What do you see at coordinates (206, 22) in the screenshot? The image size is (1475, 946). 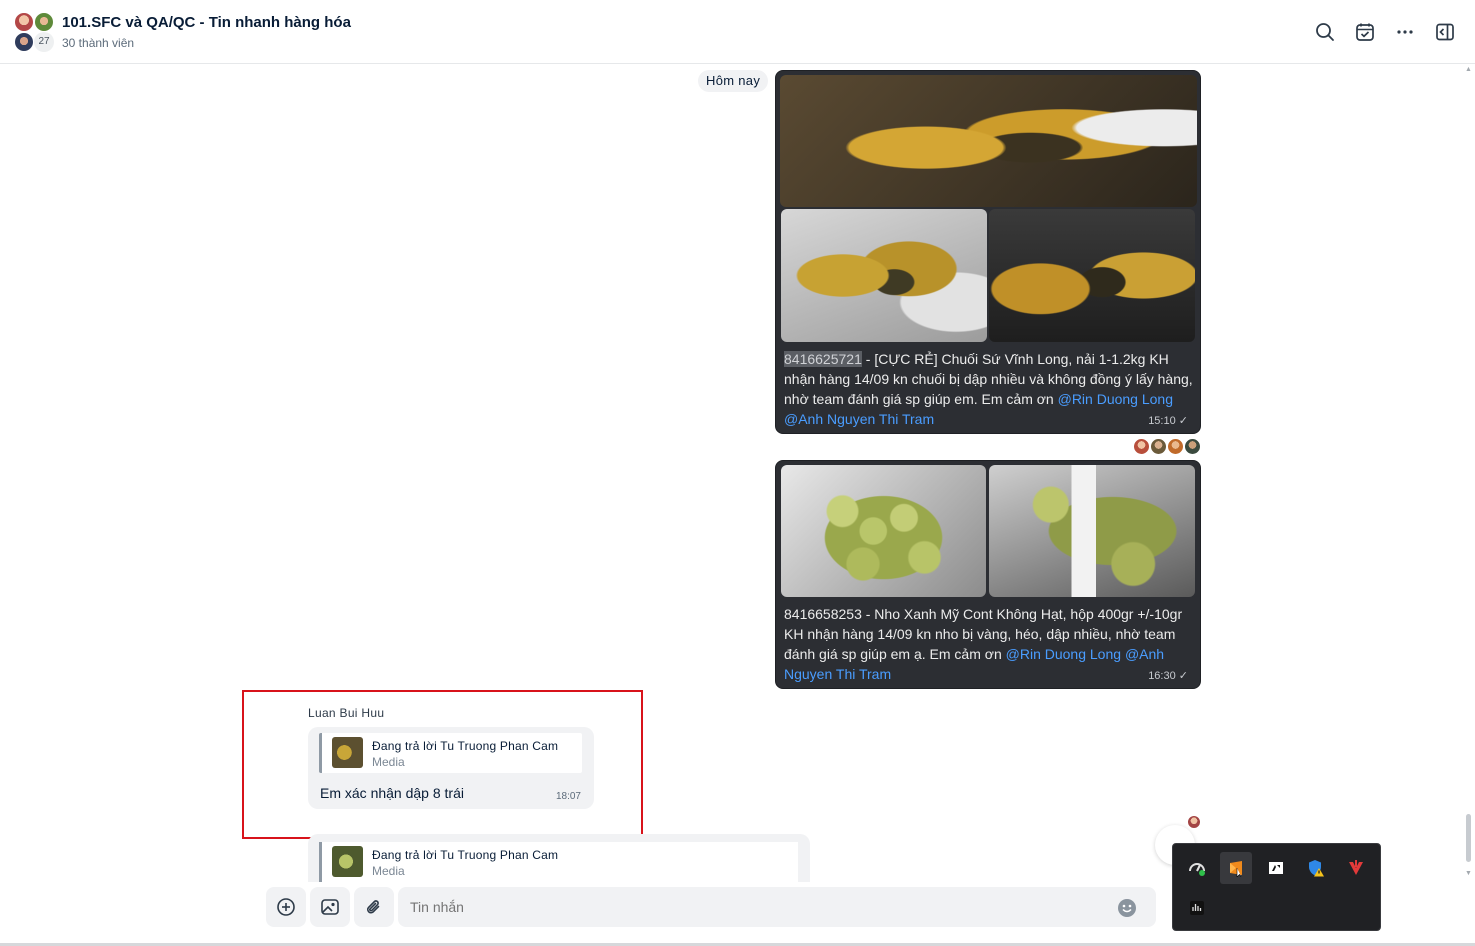 I see `chat-title: 101.SFC và QA/QC - Tin nhanh hàng hóa` at bounding box center [206, 22].